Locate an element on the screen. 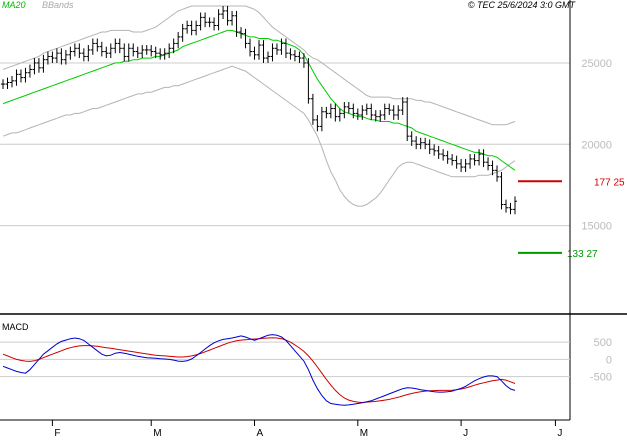 The image size is (627, 440). macd-axis: 500 0 -500 is located at coordinates (601, 360).